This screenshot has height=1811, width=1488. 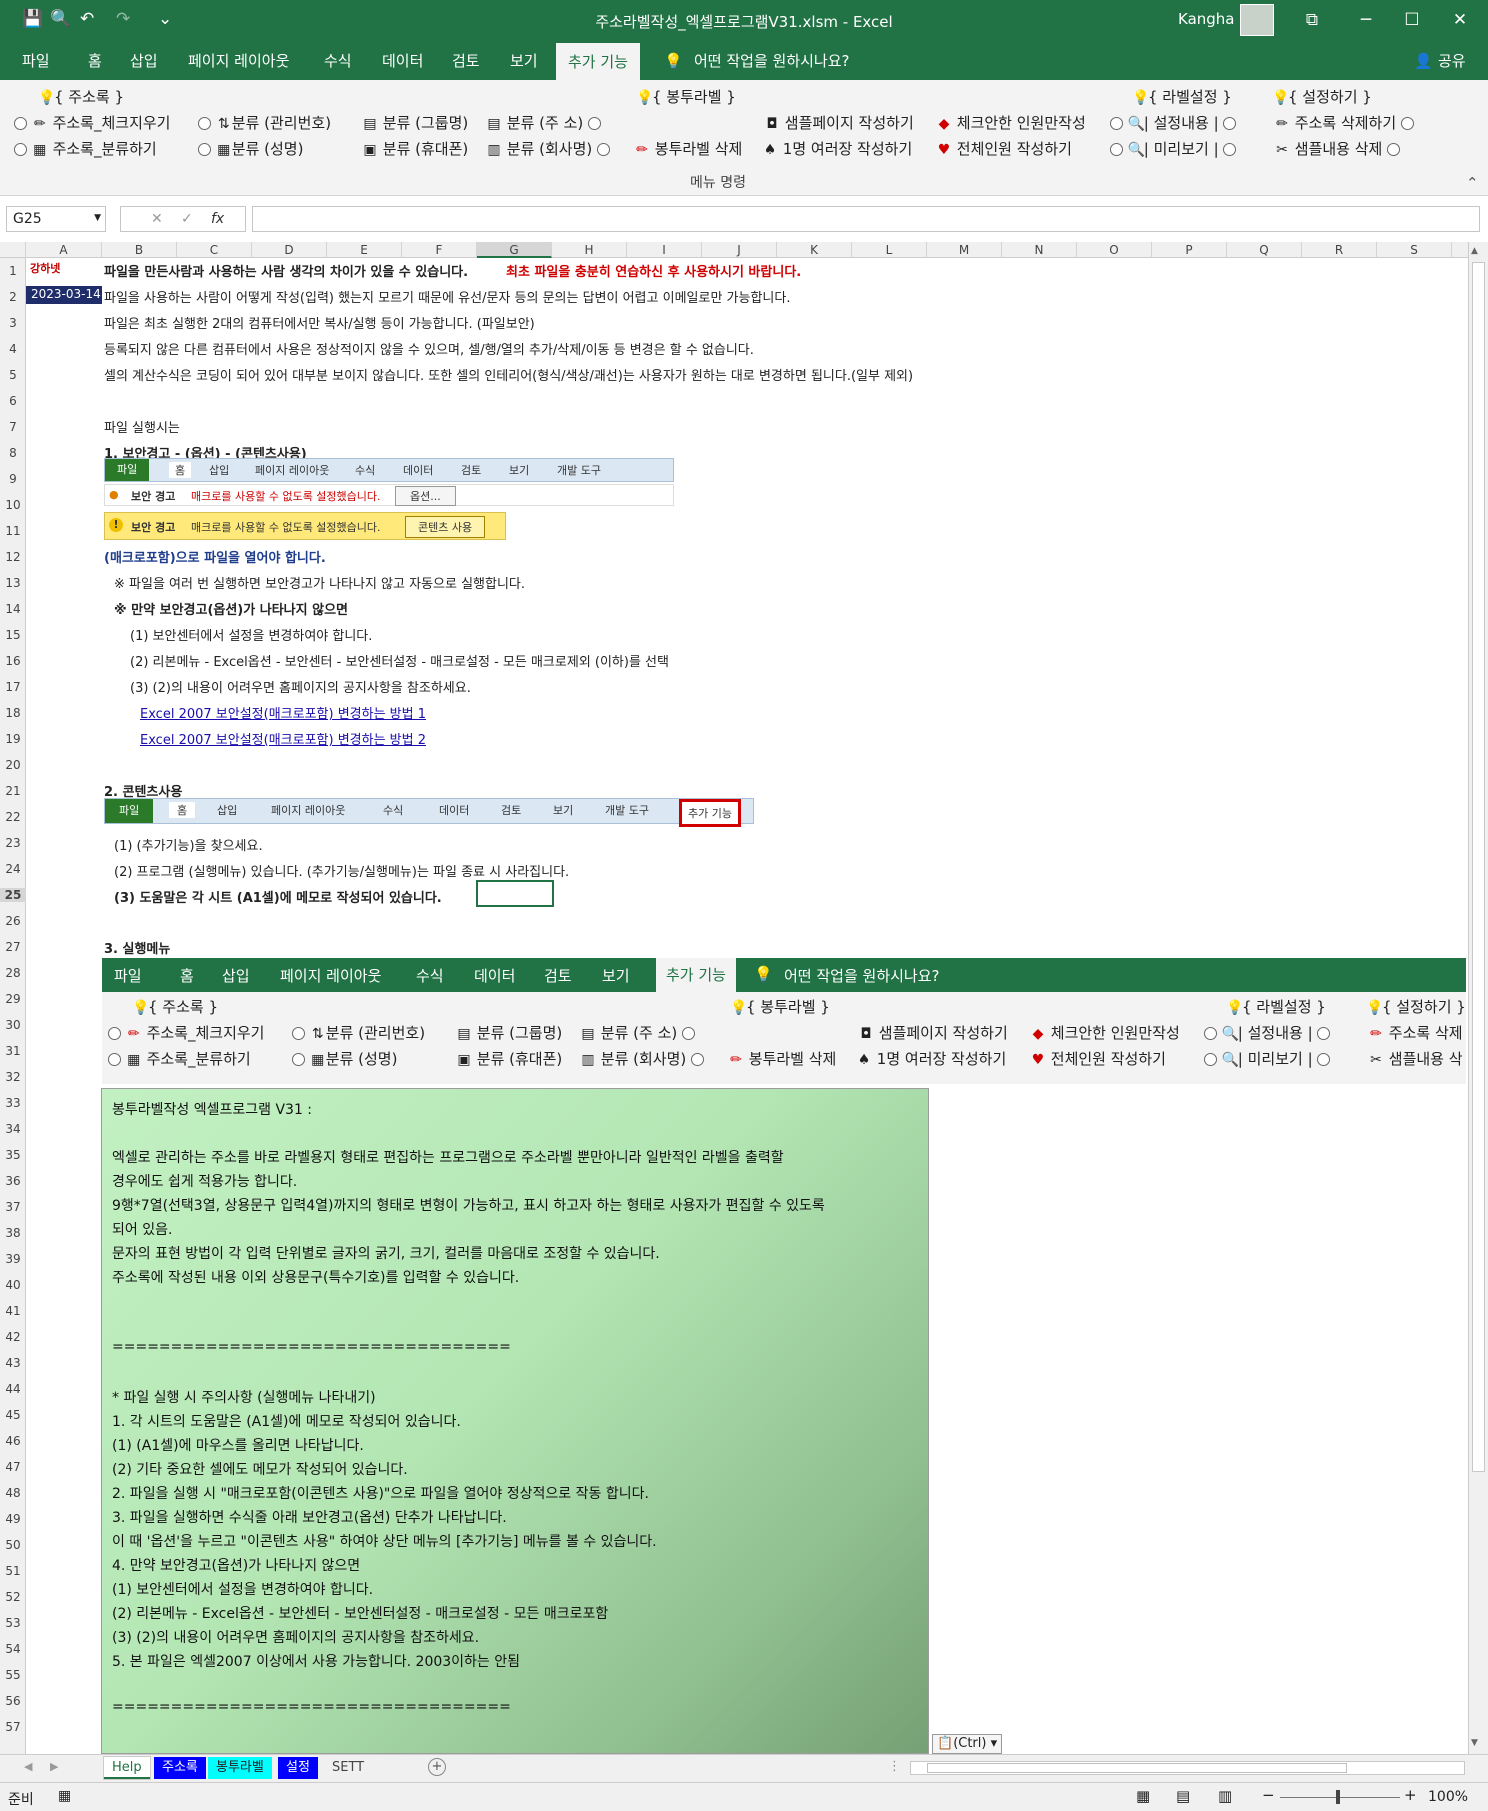 I want to click on col-header: B, so click(x=139, y=250).